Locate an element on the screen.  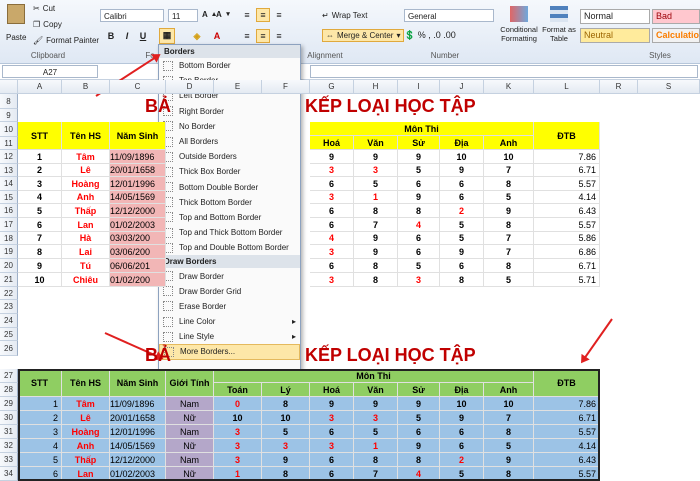
cell-ten: Chiêu is located at coordinates (86, 280).